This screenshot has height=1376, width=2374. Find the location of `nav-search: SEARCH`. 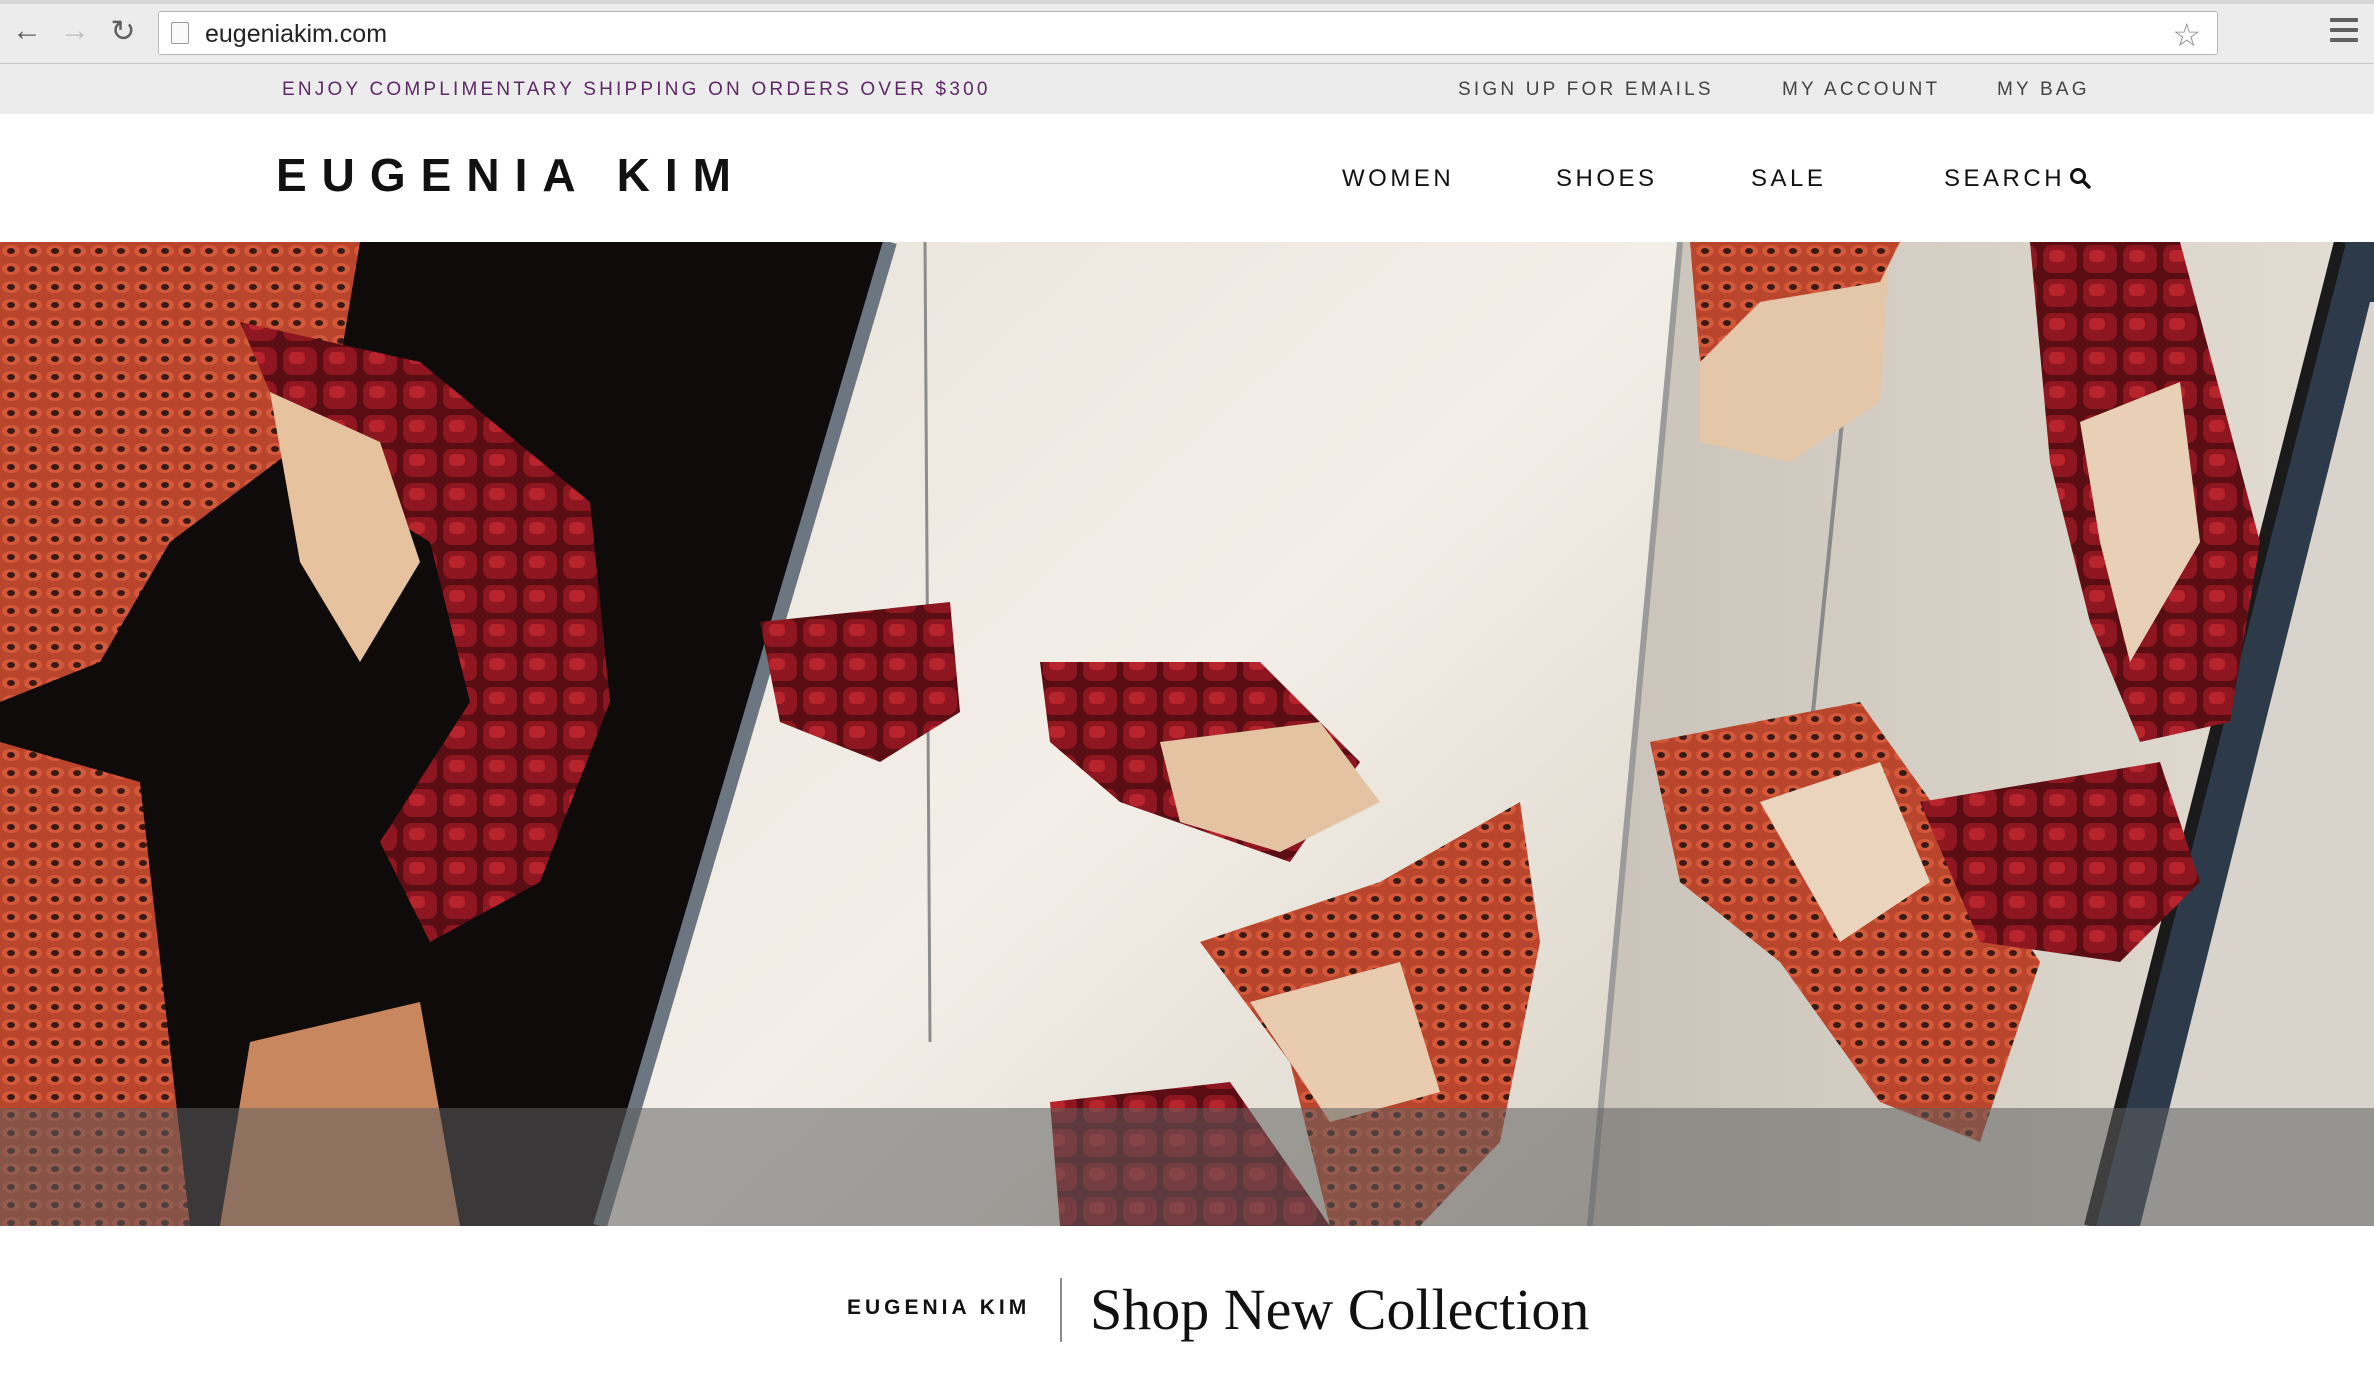

nav-search: SEARCH is located at coordinates (2004, 179).